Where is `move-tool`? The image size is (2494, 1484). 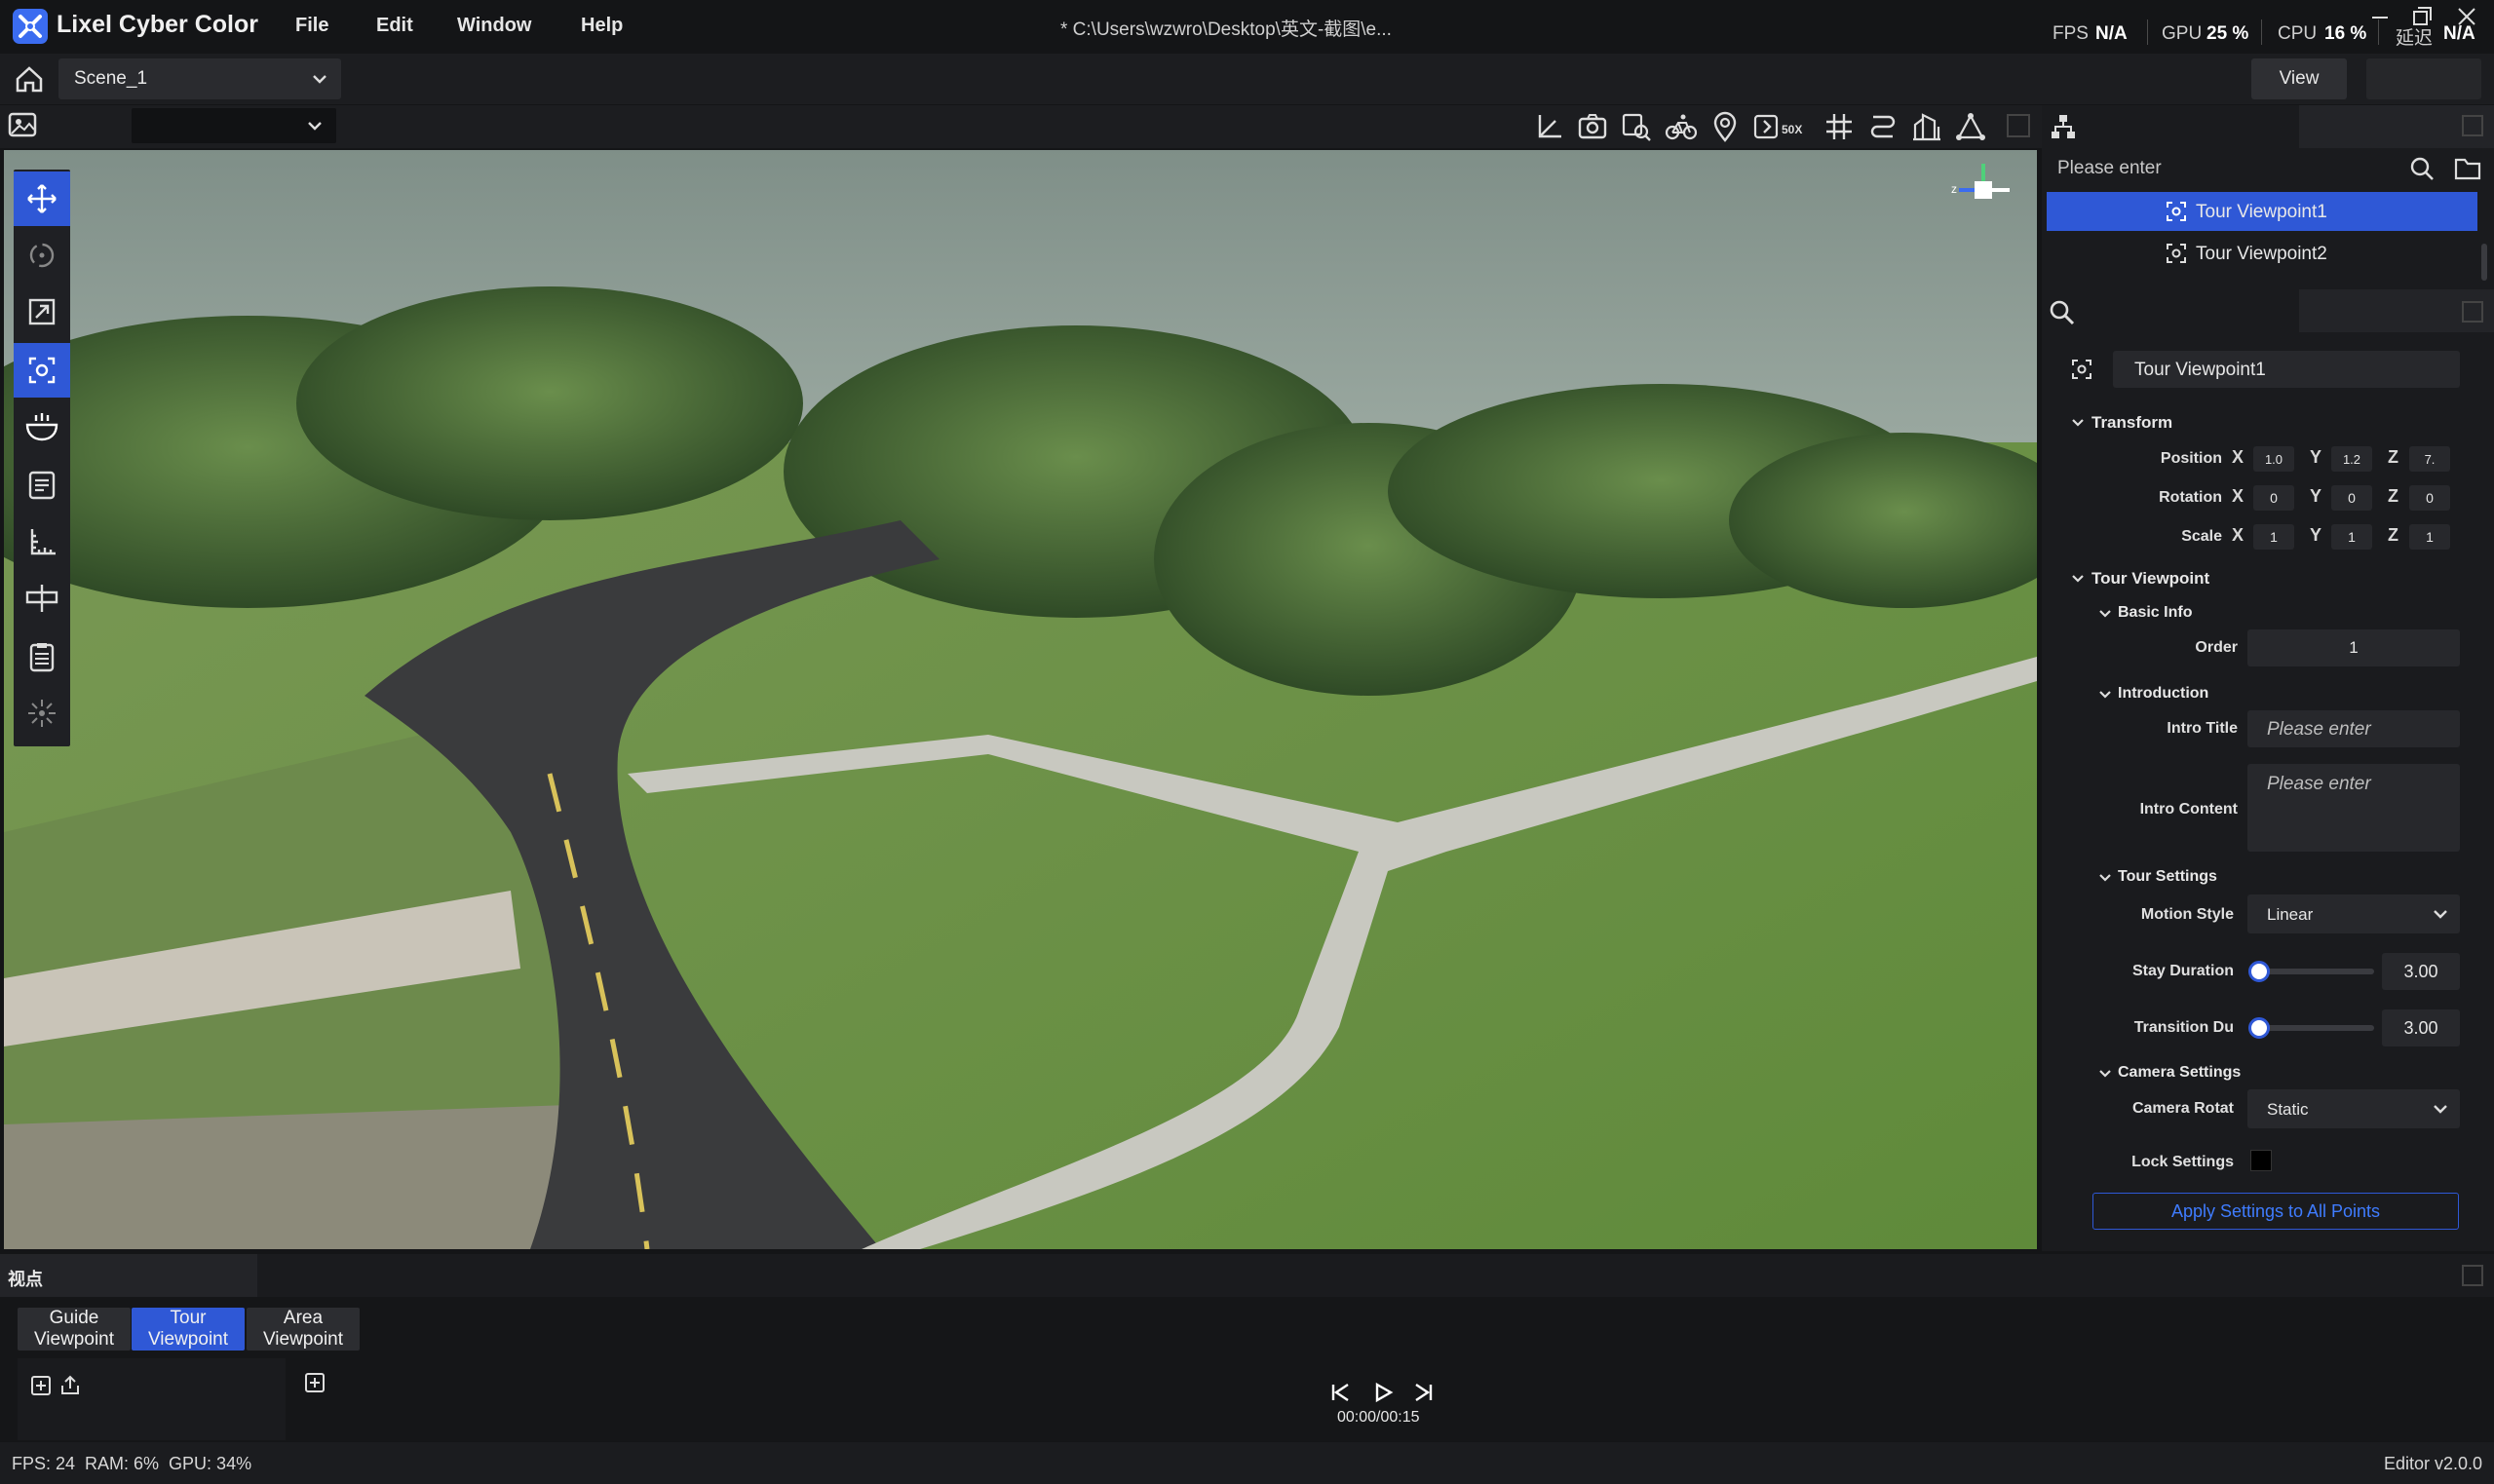
move-tool is located at coordinates (42, 198).